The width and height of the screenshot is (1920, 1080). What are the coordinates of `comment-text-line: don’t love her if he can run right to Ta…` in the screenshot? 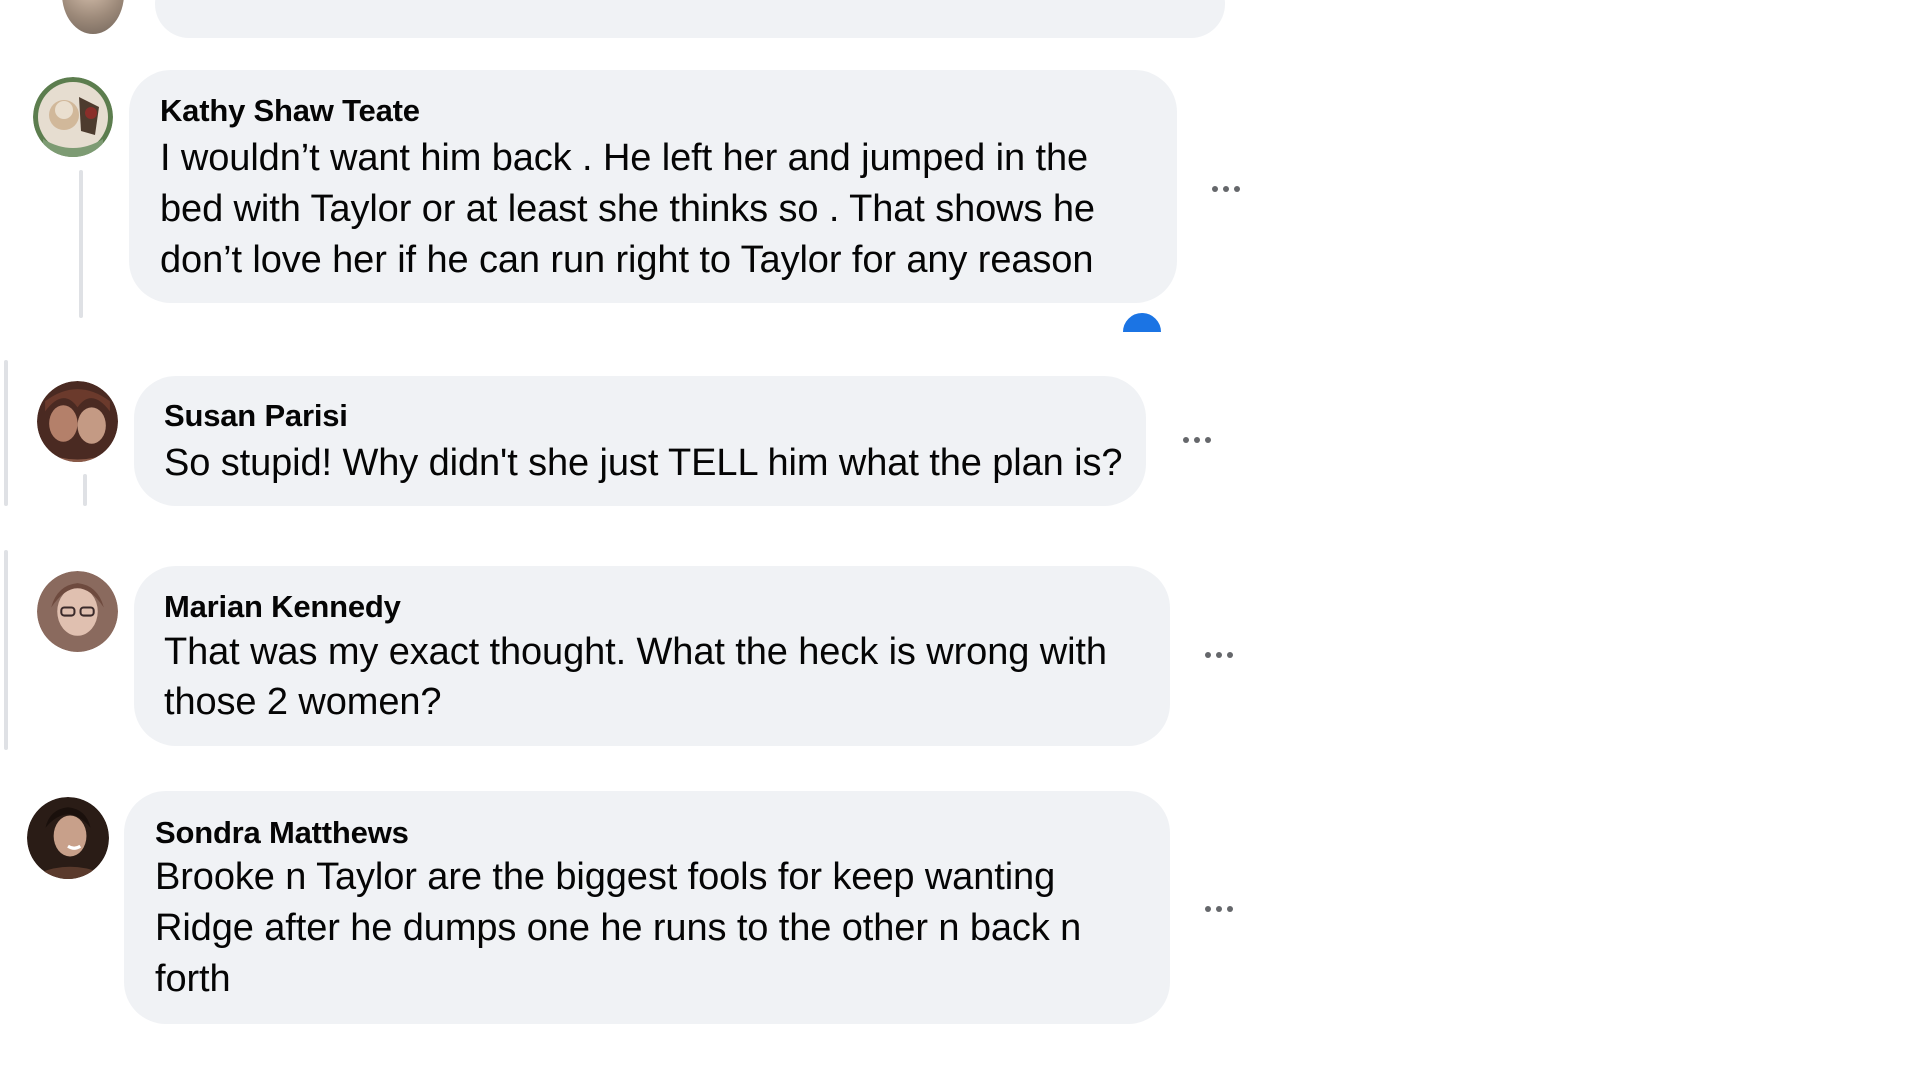 It's located at (627, 260).